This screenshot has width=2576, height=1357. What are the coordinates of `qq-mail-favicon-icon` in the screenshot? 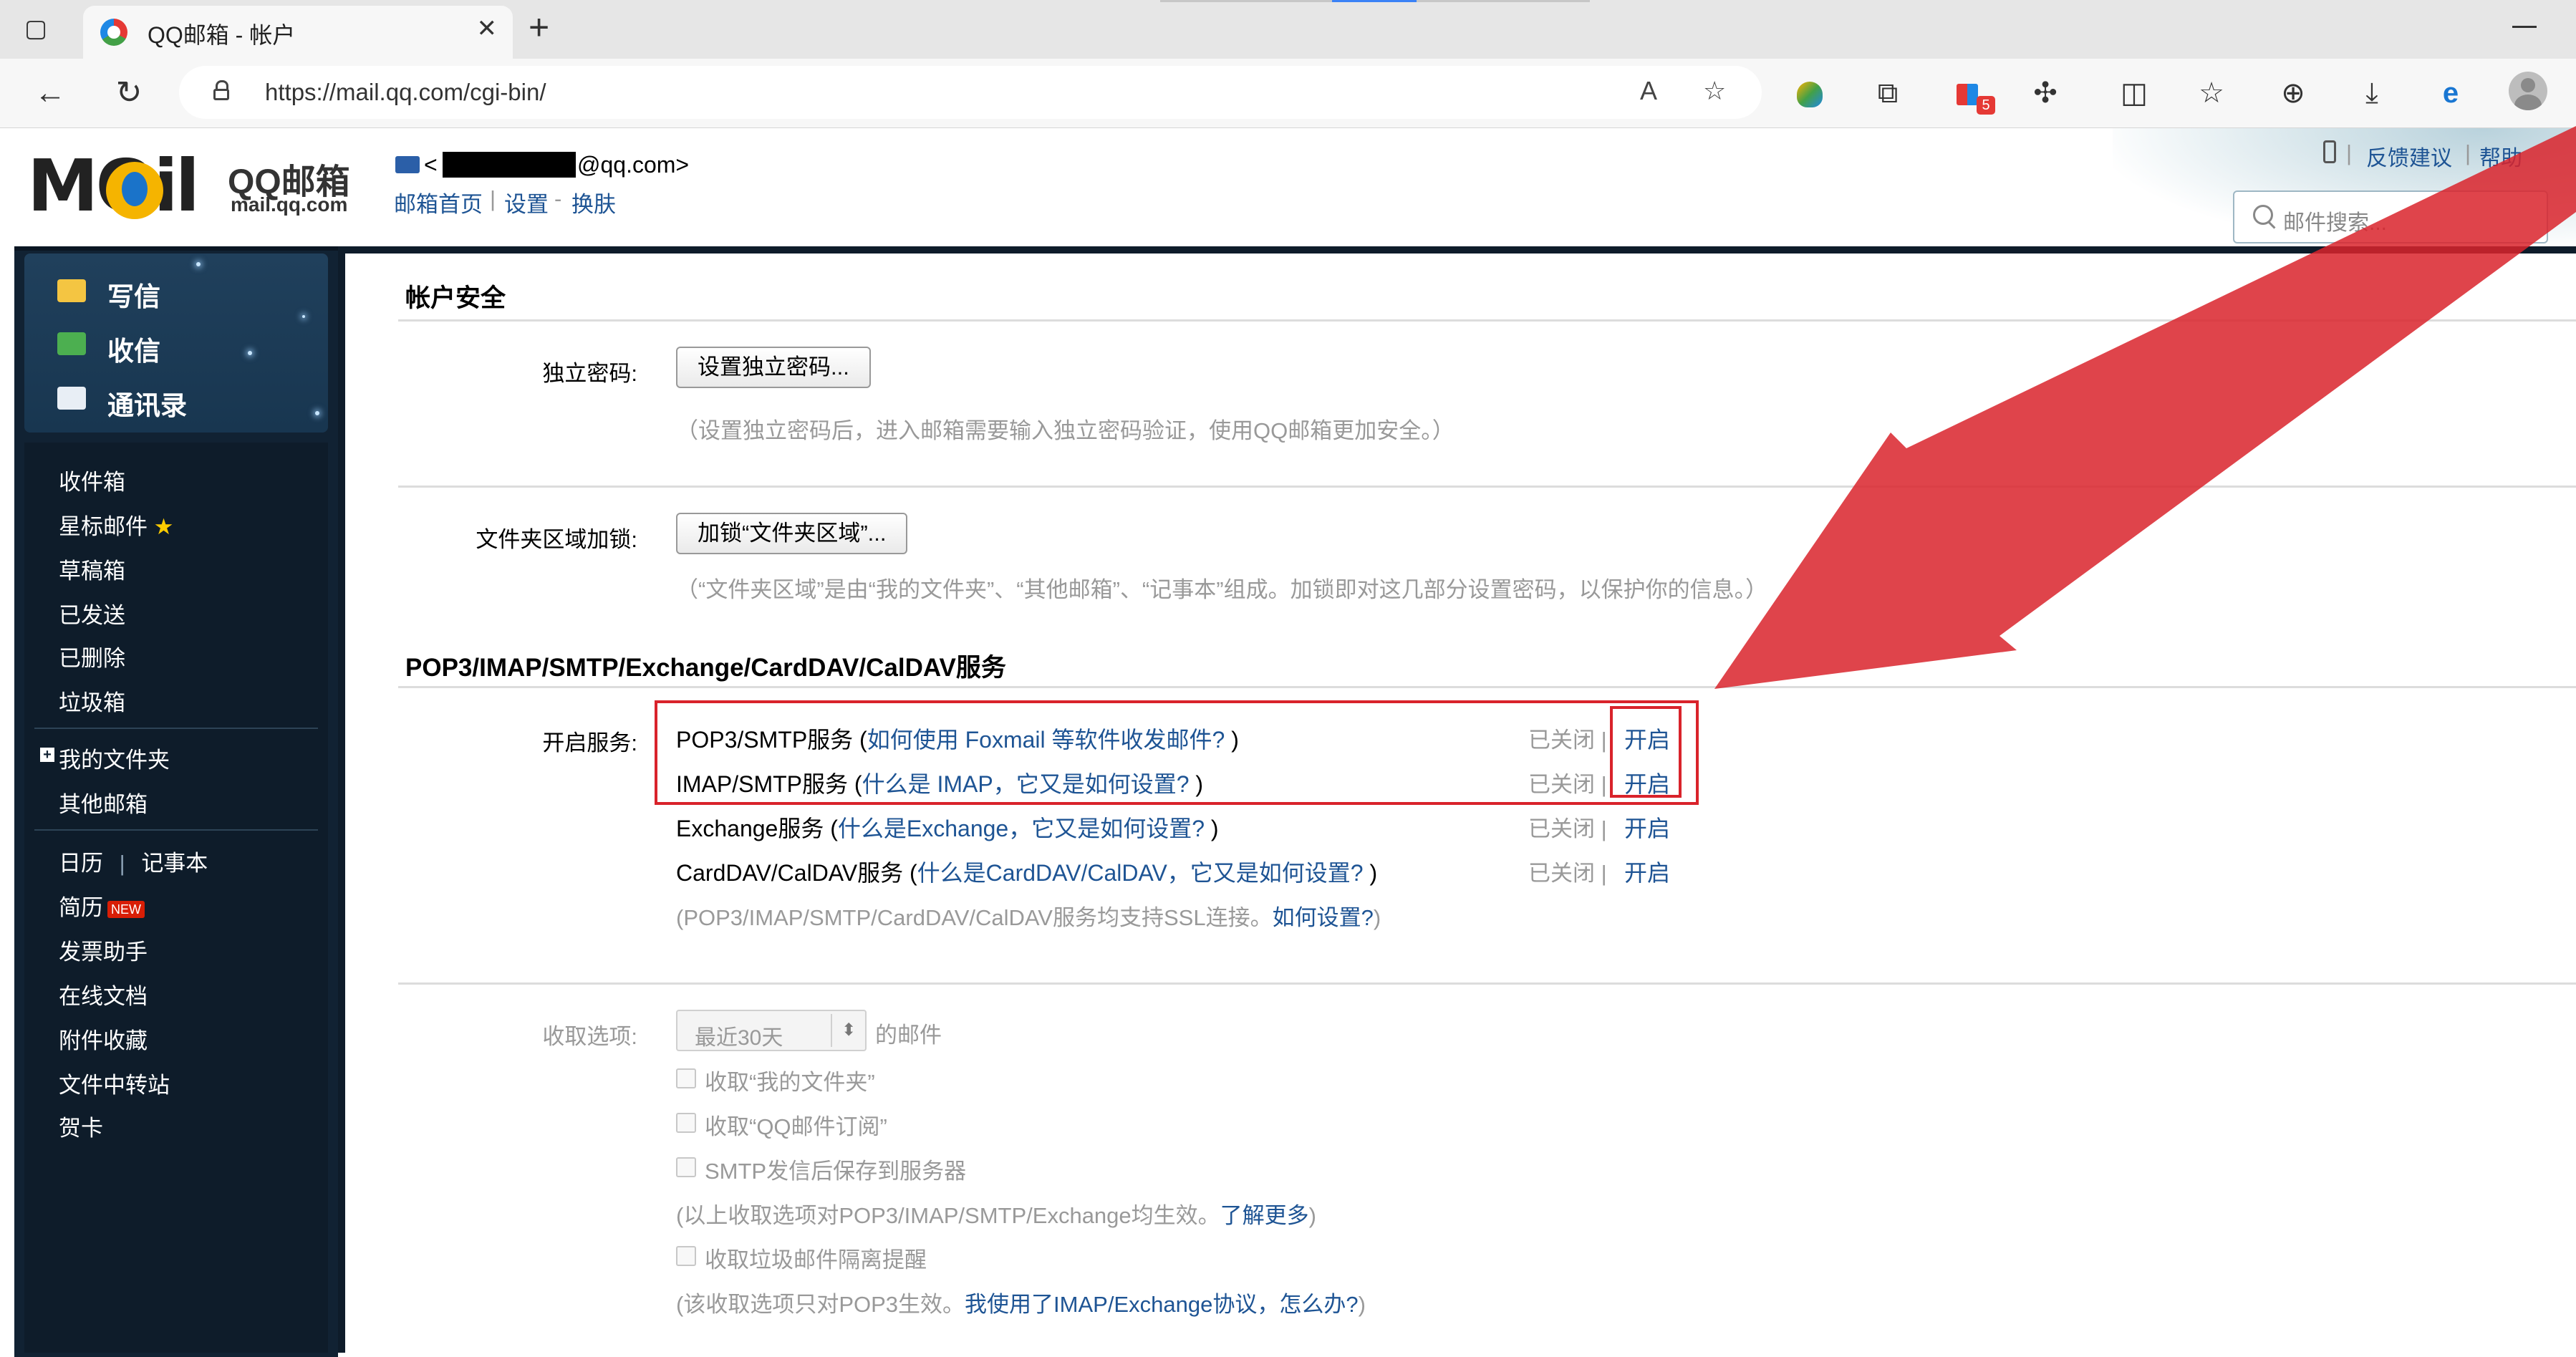 It's located at (113, 32).